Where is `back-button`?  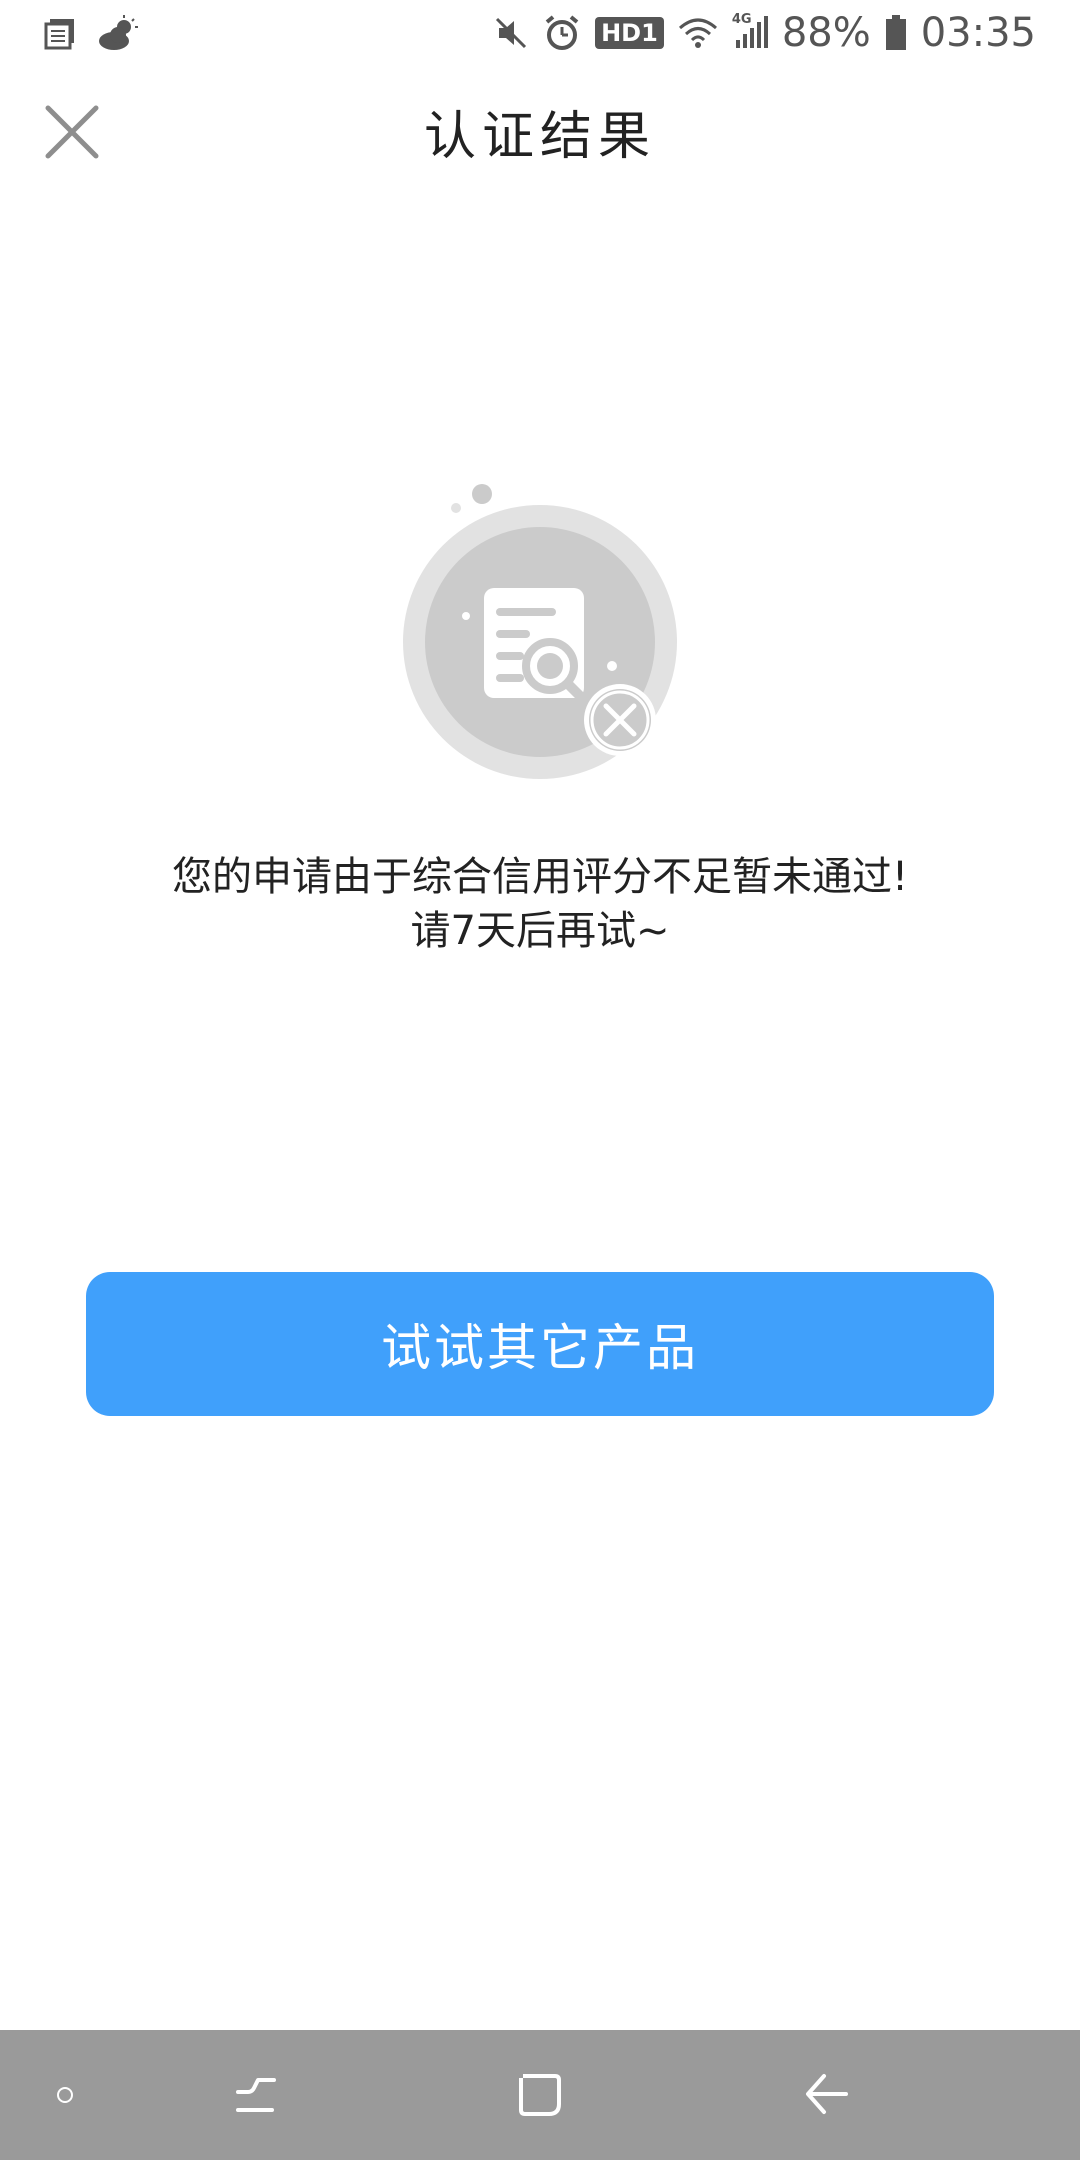
back-button is located at coordinates (825, 2095).